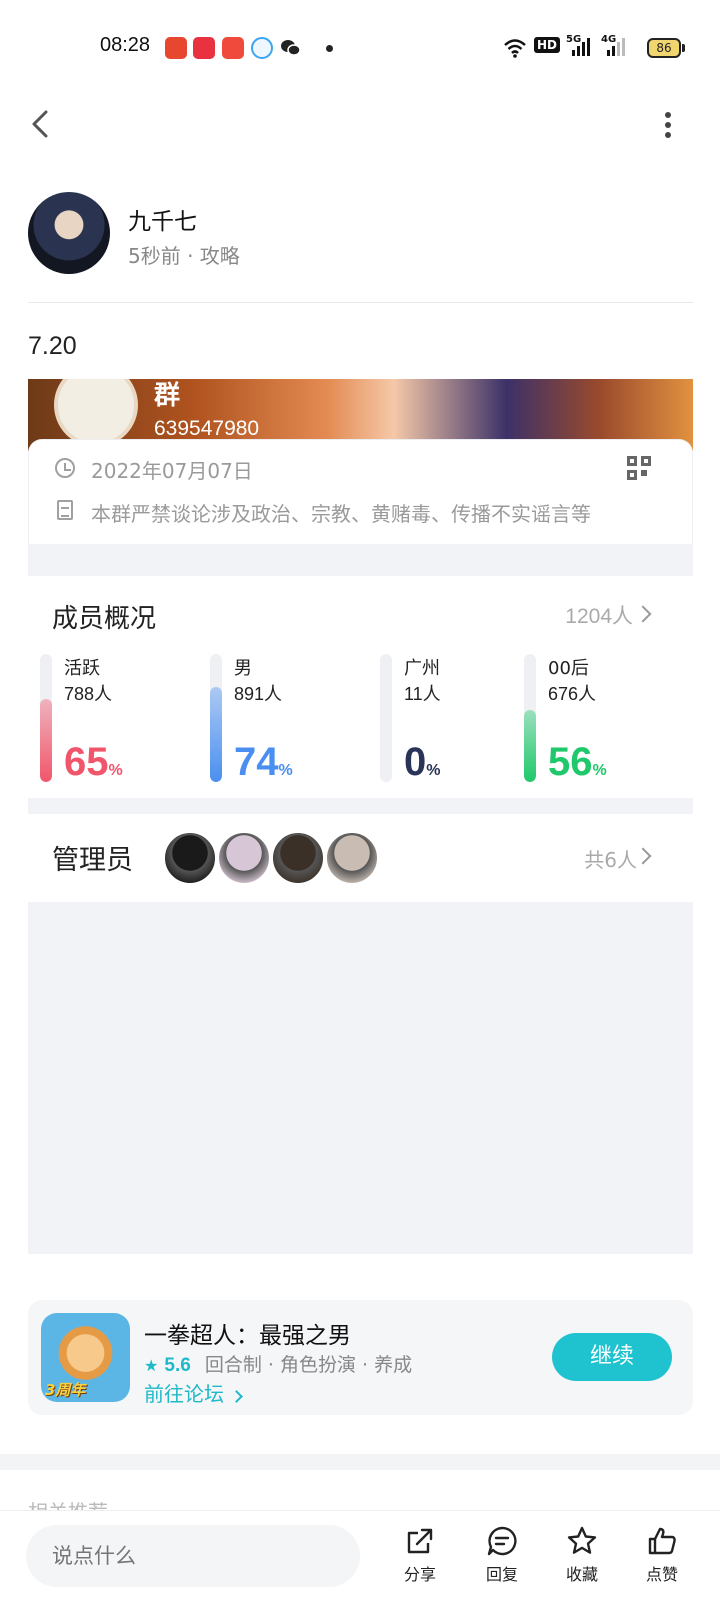 This screenshot has width=720, height=1600. Describe the element at coordinates (610, 860) in the screenshot. I see `admins-total: 共6人` at that location.